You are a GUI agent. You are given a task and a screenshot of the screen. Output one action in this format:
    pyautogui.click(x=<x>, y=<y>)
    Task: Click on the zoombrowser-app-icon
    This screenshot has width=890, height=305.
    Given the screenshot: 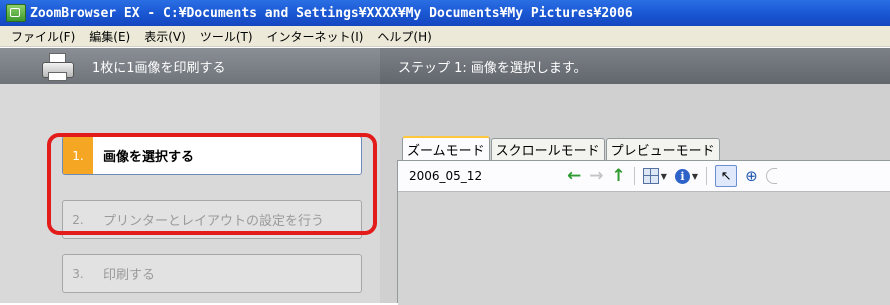 What is the action you would take?
    pyautogui.click(x=16, y=13)
    